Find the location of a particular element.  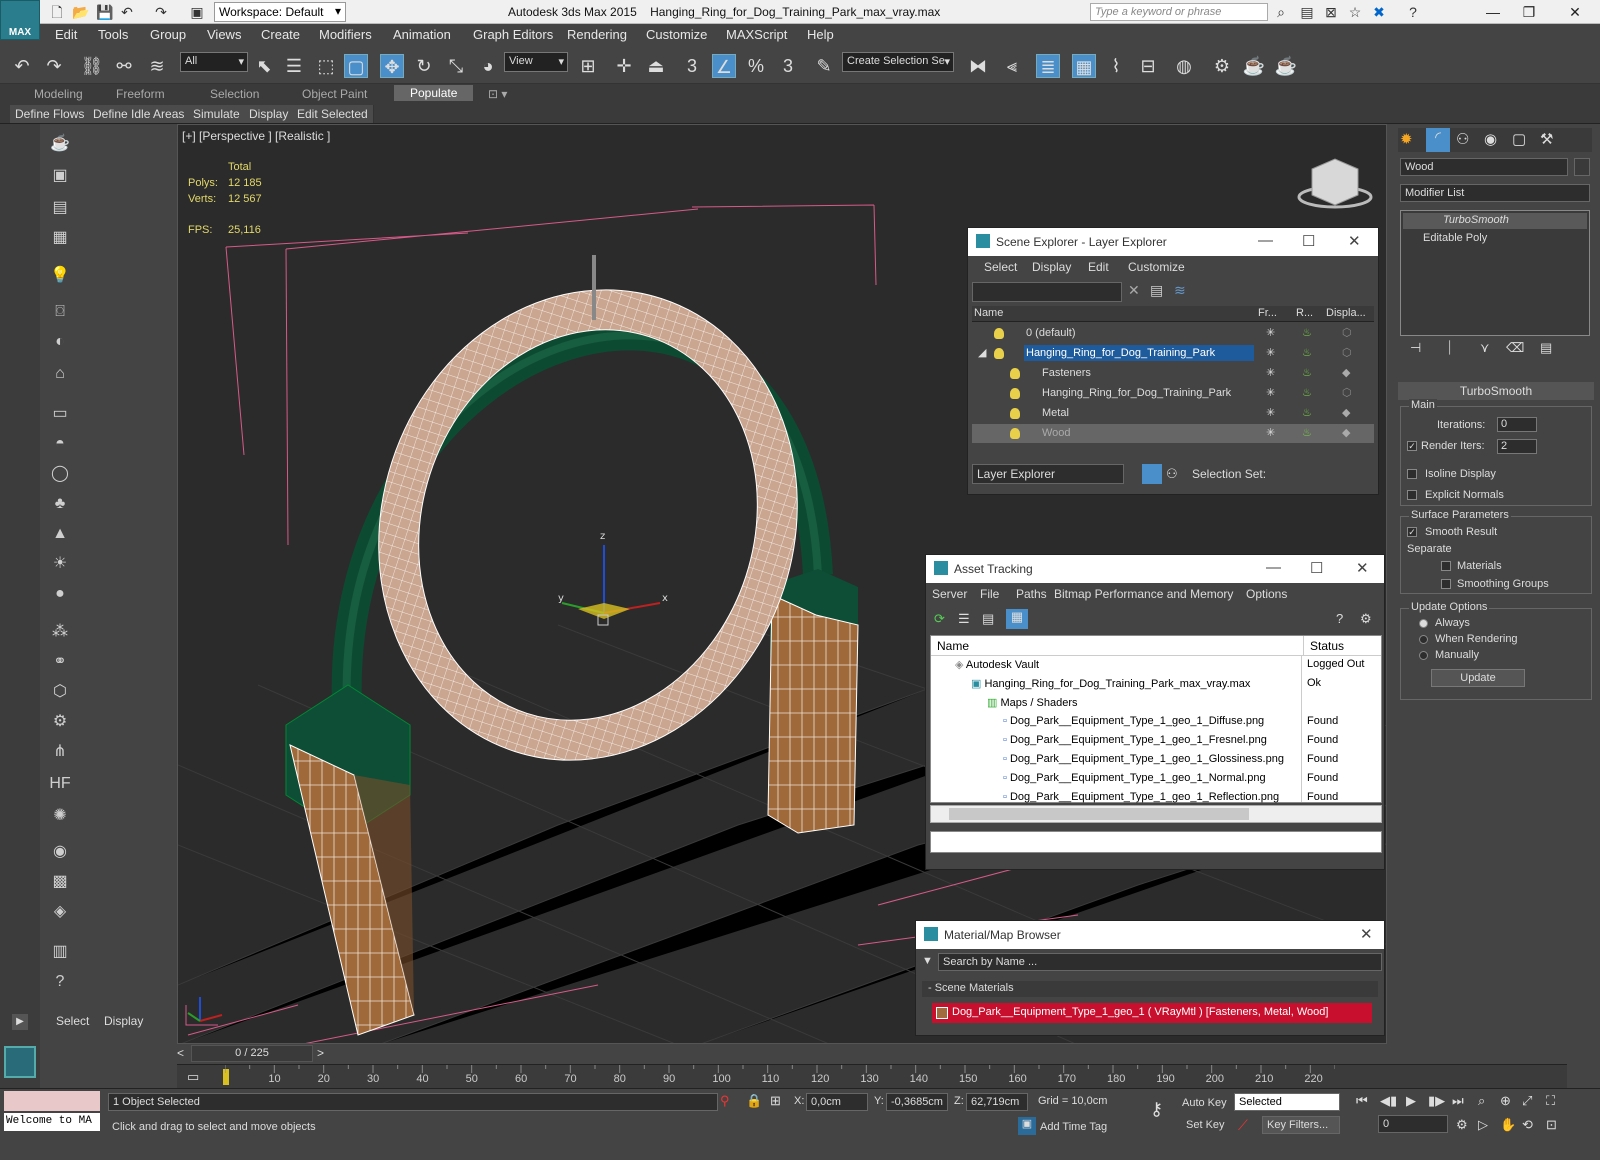

remove-modifier-icon: ⌫ is located at coordinates (1515, 348).